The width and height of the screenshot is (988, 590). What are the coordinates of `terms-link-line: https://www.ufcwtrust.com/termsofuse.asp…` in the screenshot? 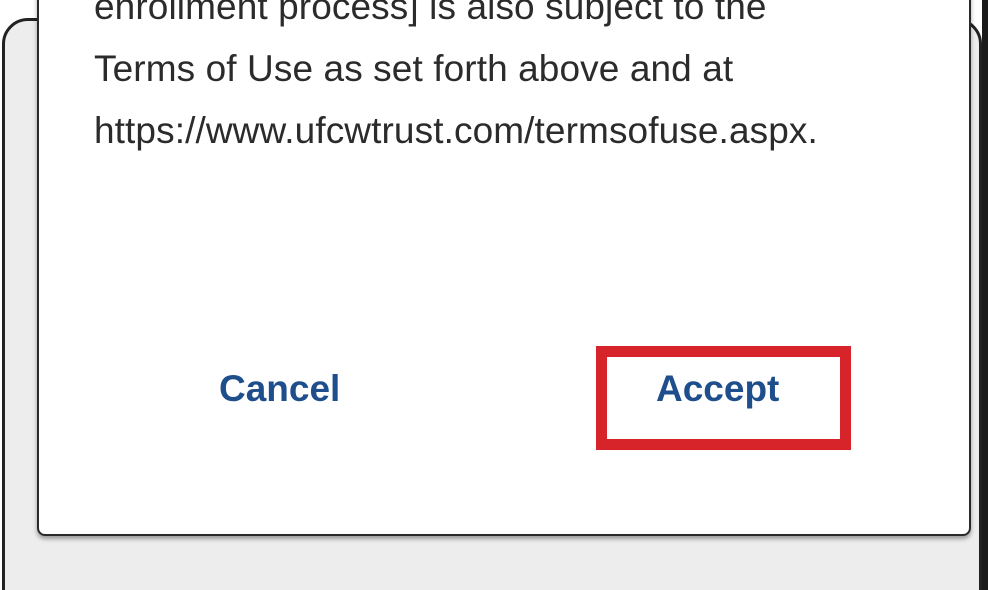 It's located at (456, 130).